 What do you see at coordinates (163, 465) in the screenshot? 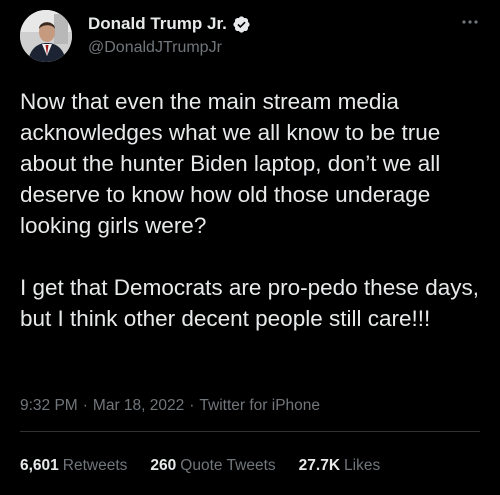
I see `quote-tweets-count: 260` at bounding box center [163, 465].